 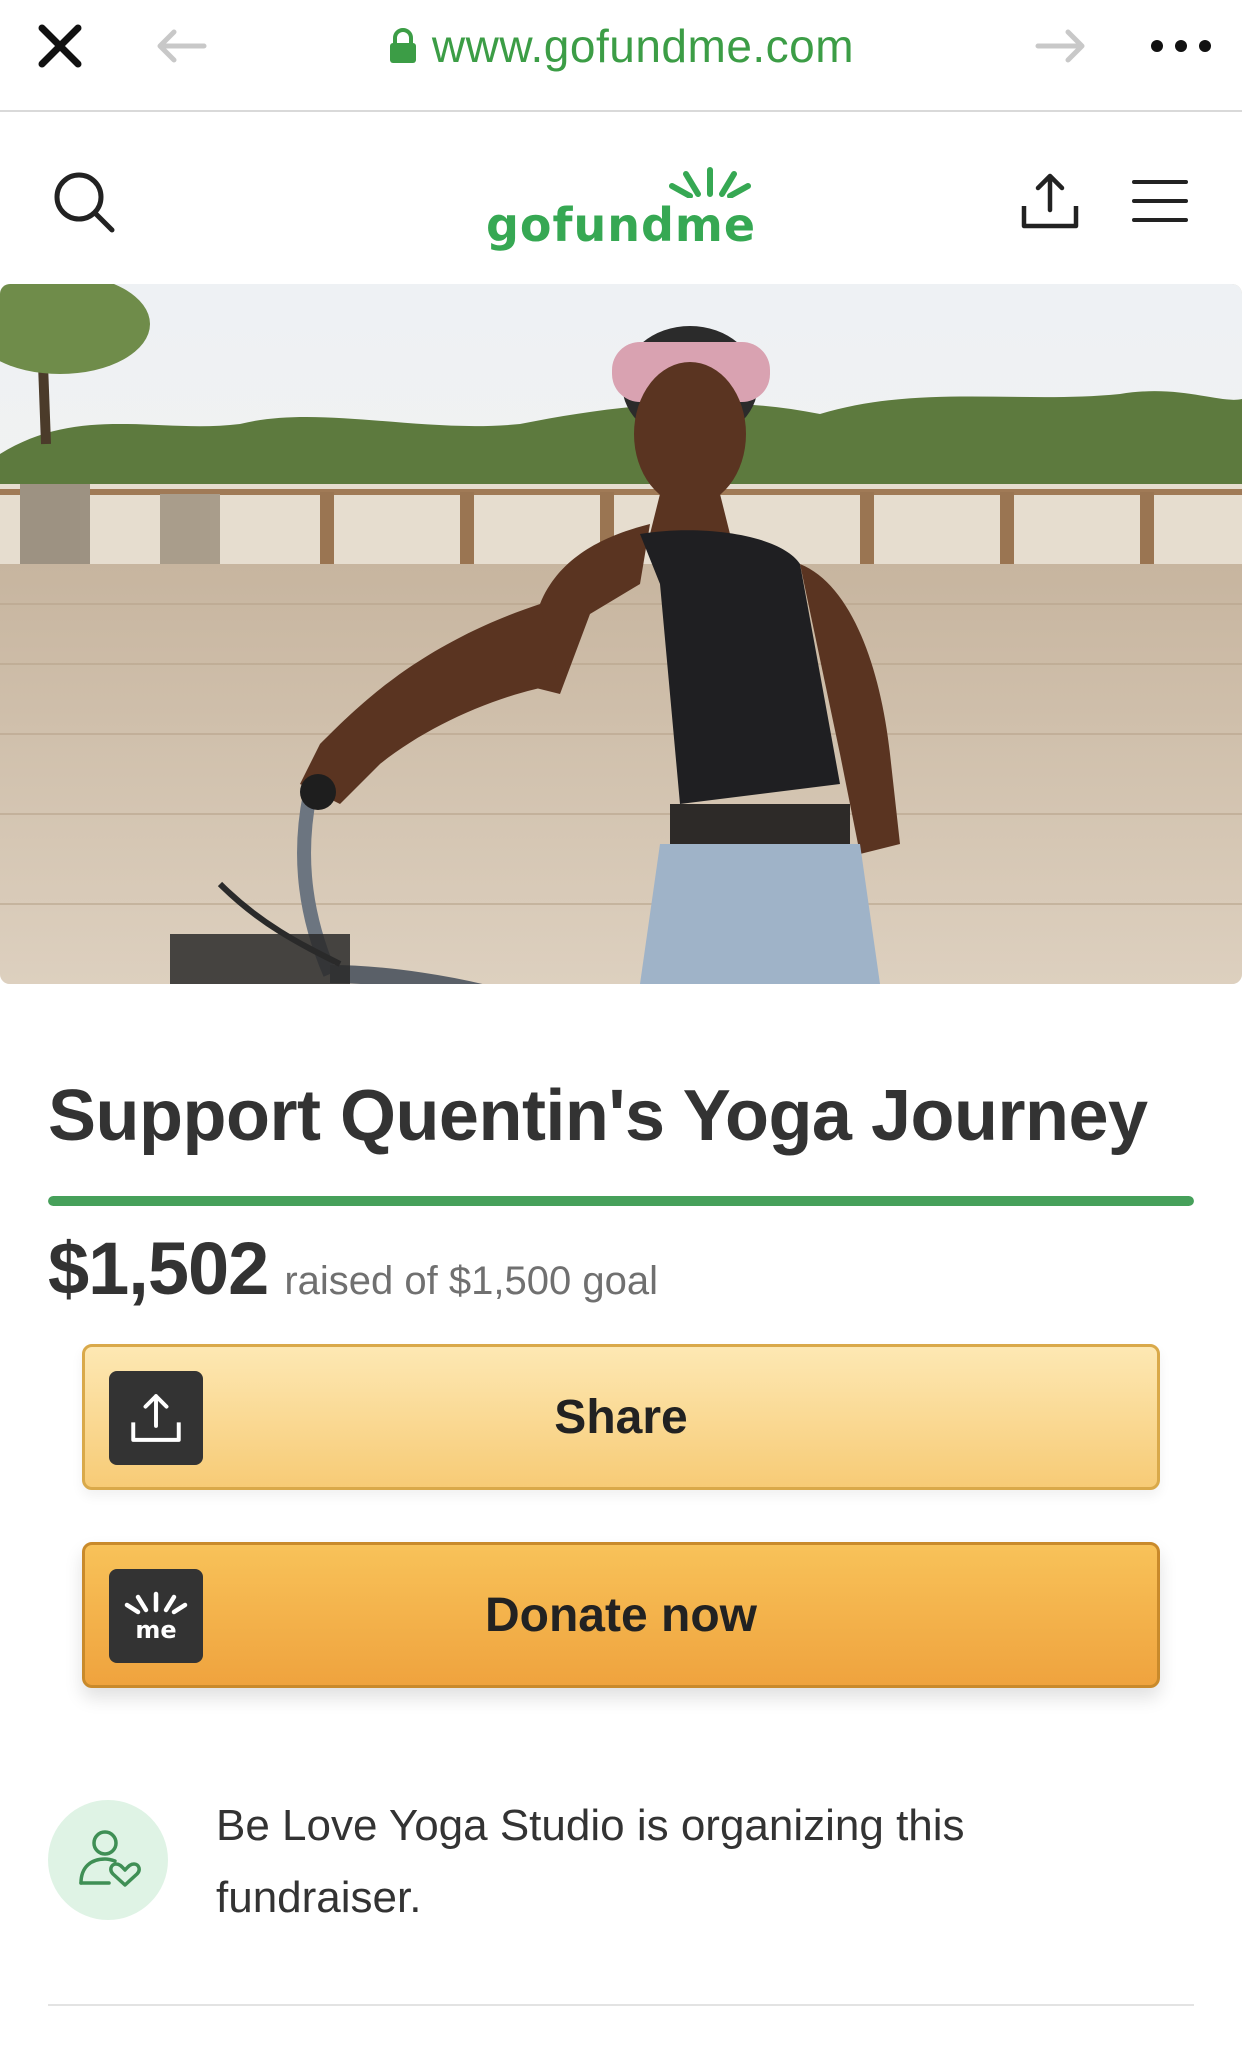 I want to click on browser-toolbar: www.gofundme.com, so click(x=621, y=56).